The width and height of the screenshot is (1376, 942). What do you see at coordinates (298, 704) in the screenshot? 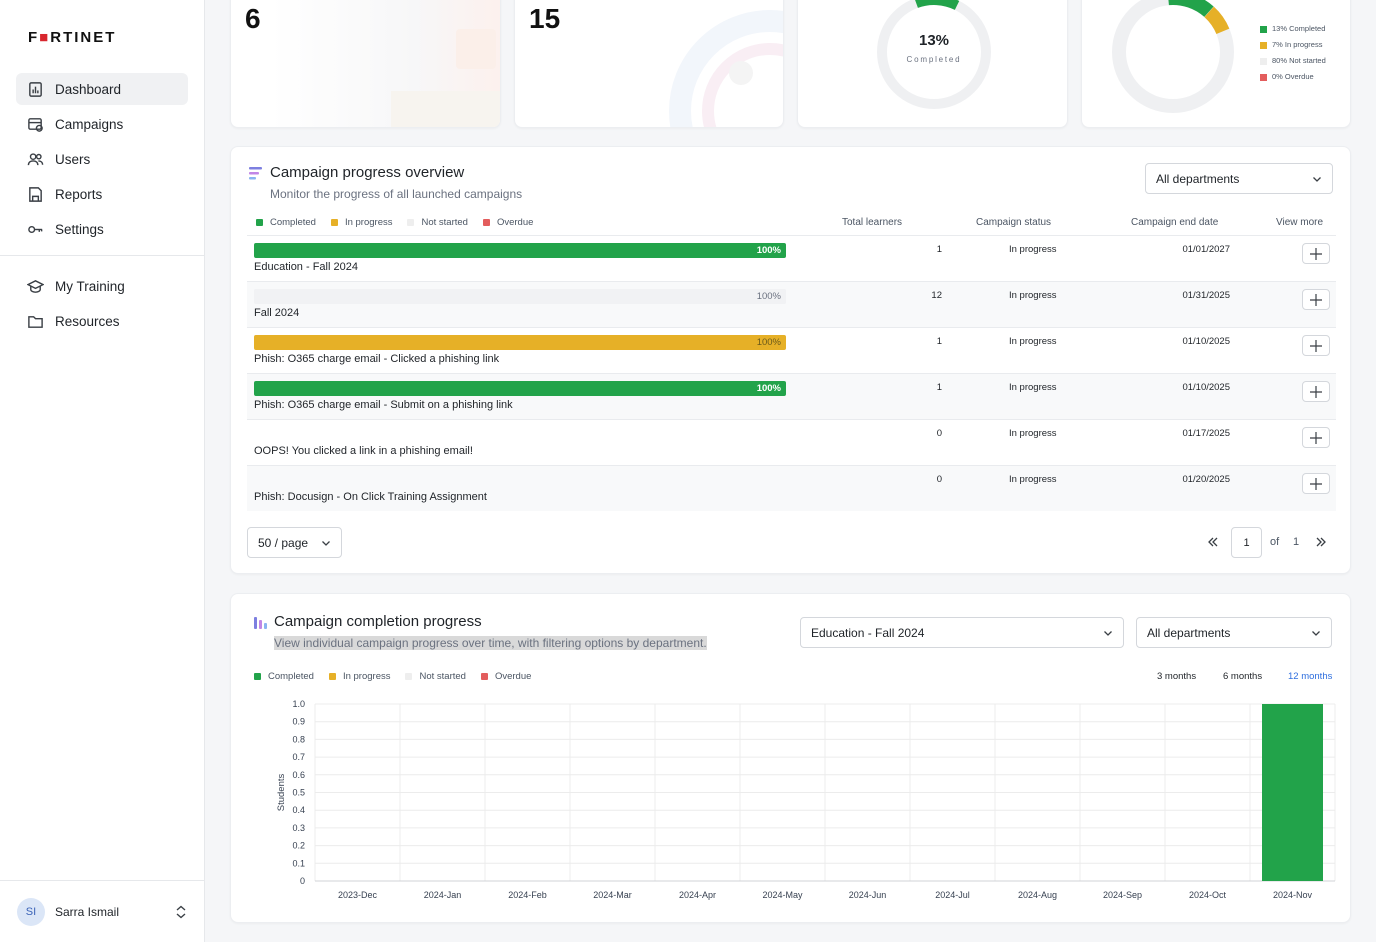
I see `y-tick-label: 1.0` at bounding box center [298, 704].